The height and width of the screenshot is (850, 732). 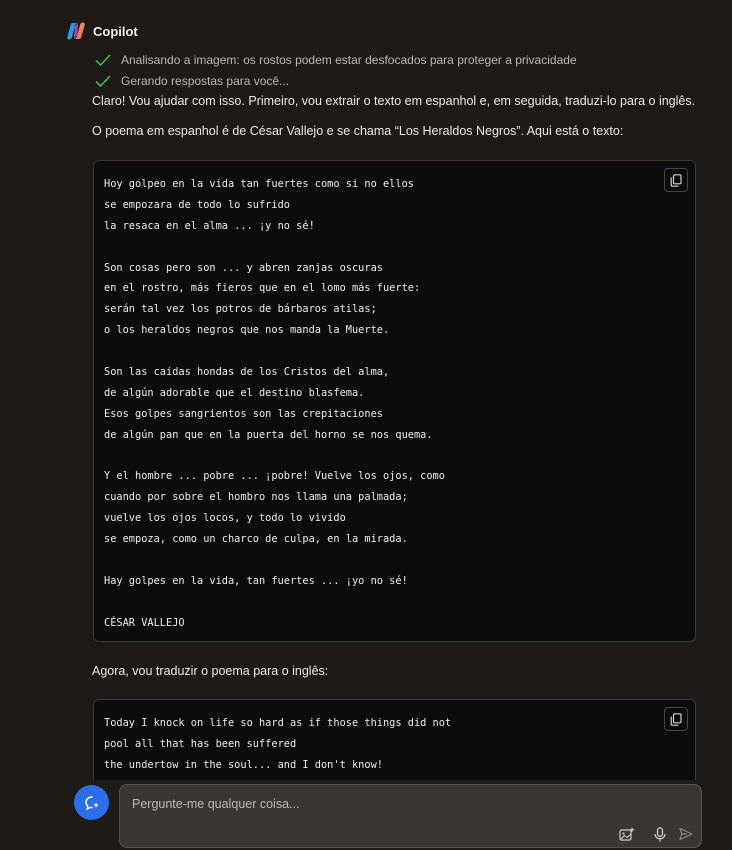 I want to click on voice-input-button, so click(x=660, y=834).